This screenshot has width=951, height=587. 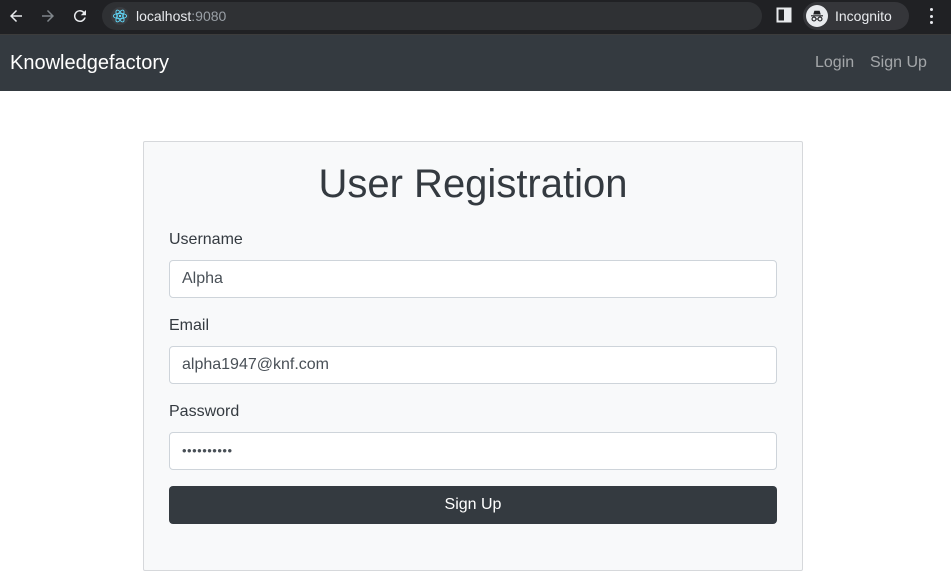 I want to click on side-panel-icon, so click(x=784, y=15).